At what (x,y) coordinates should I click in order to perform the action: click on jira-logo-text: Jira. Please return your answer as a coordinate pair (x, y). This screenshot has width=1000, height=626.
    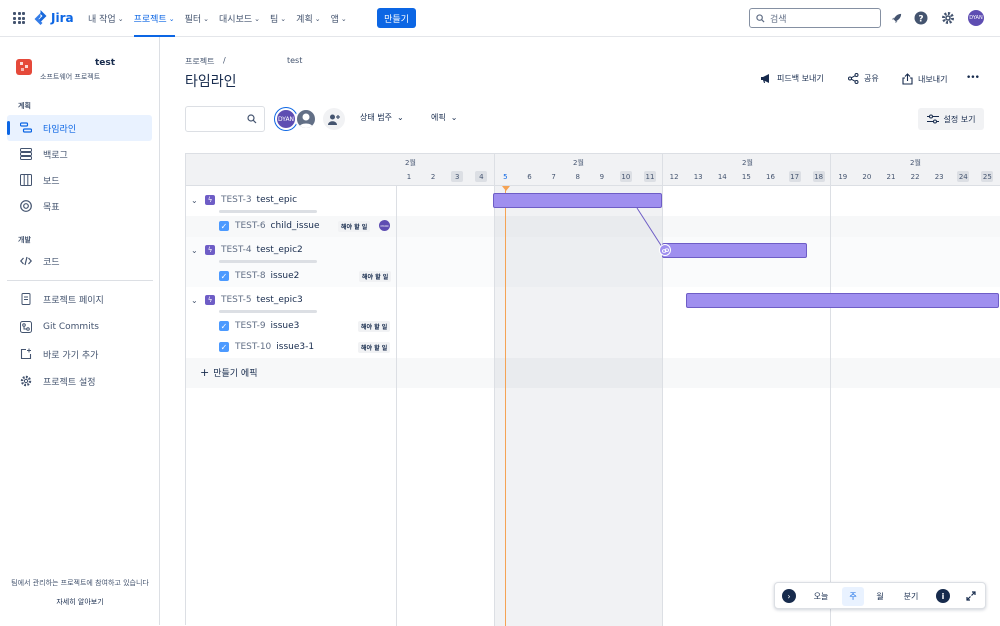
    Looking at the image, I should click on (62, 17).